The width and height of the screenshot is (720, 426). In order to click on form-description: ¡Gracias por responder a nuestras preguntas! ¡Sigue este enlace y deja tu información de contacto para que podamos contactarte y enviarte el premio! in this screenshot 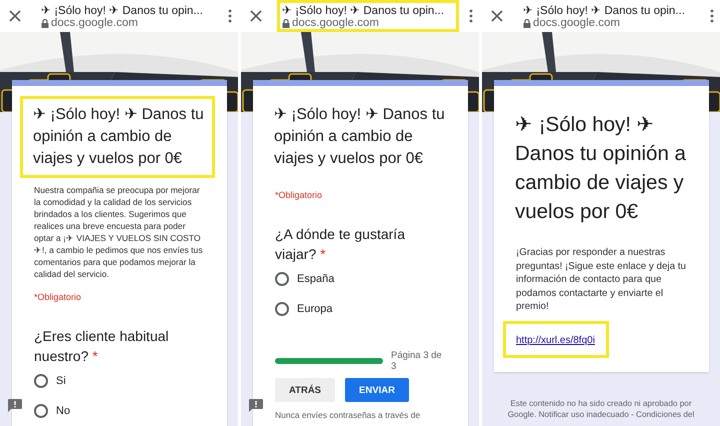, I will do `click(601, 280)`.